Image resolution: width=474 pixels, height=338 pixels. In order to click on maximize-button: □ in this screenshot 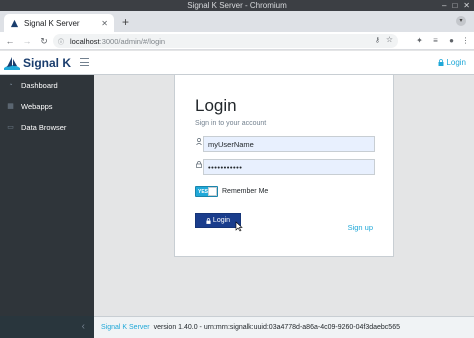, I will do `click(454, 5)`.